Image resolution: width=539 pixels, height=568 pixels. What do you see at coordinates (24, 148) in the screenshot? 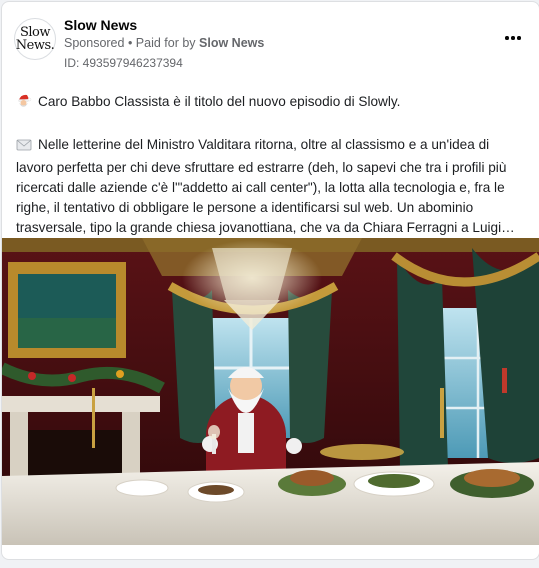
I see `envelope-emoji` at bounding box center [24, 148].